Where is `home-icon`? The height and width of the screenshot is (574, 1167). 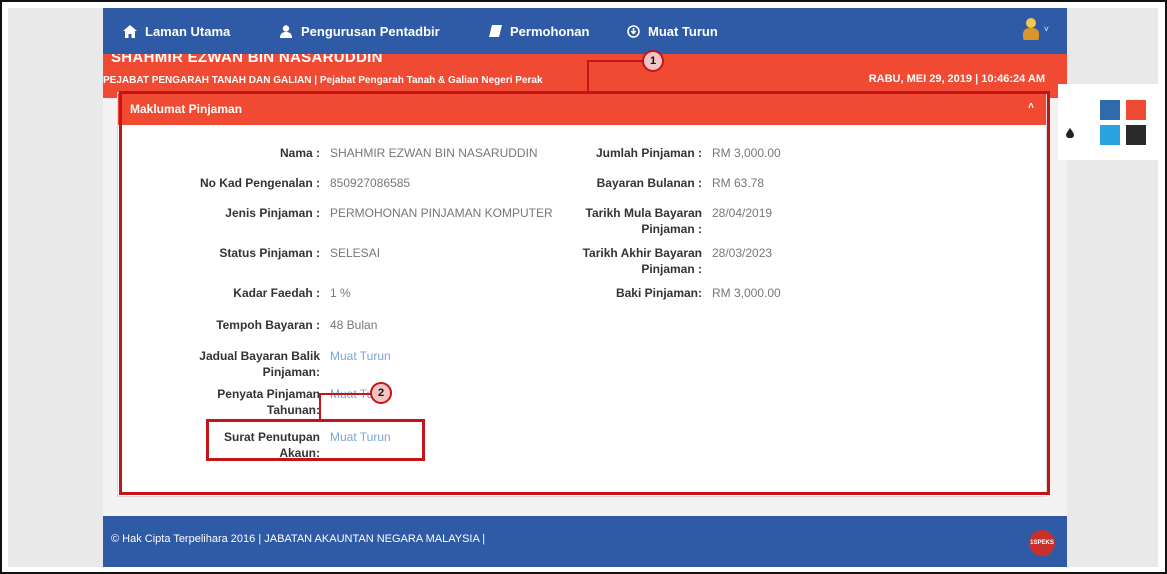
home-icon is located at coordinates (130, 31).